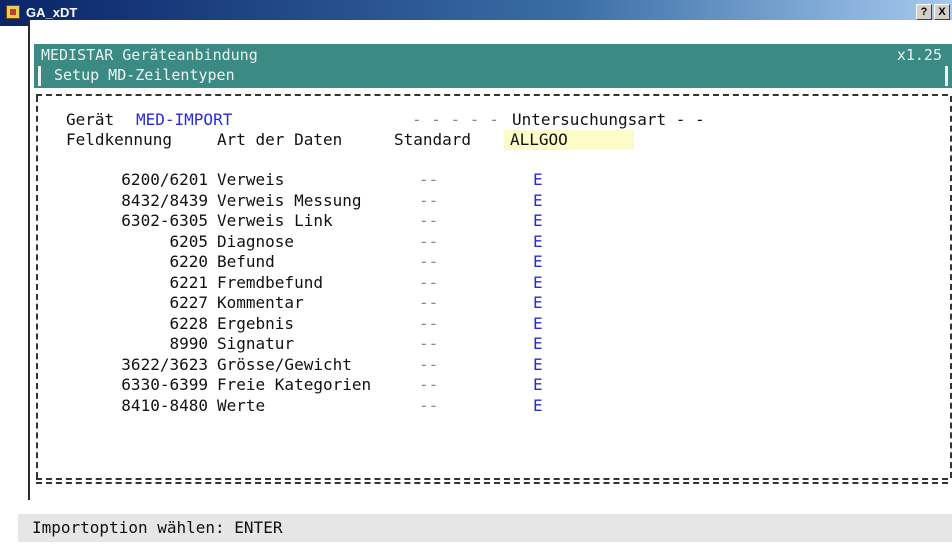 The width and height of the screenshot is (952, 545). Describe the element at coordinates (256, 323) in the screenshot. I see `row-art: Ergebnis` at that location.